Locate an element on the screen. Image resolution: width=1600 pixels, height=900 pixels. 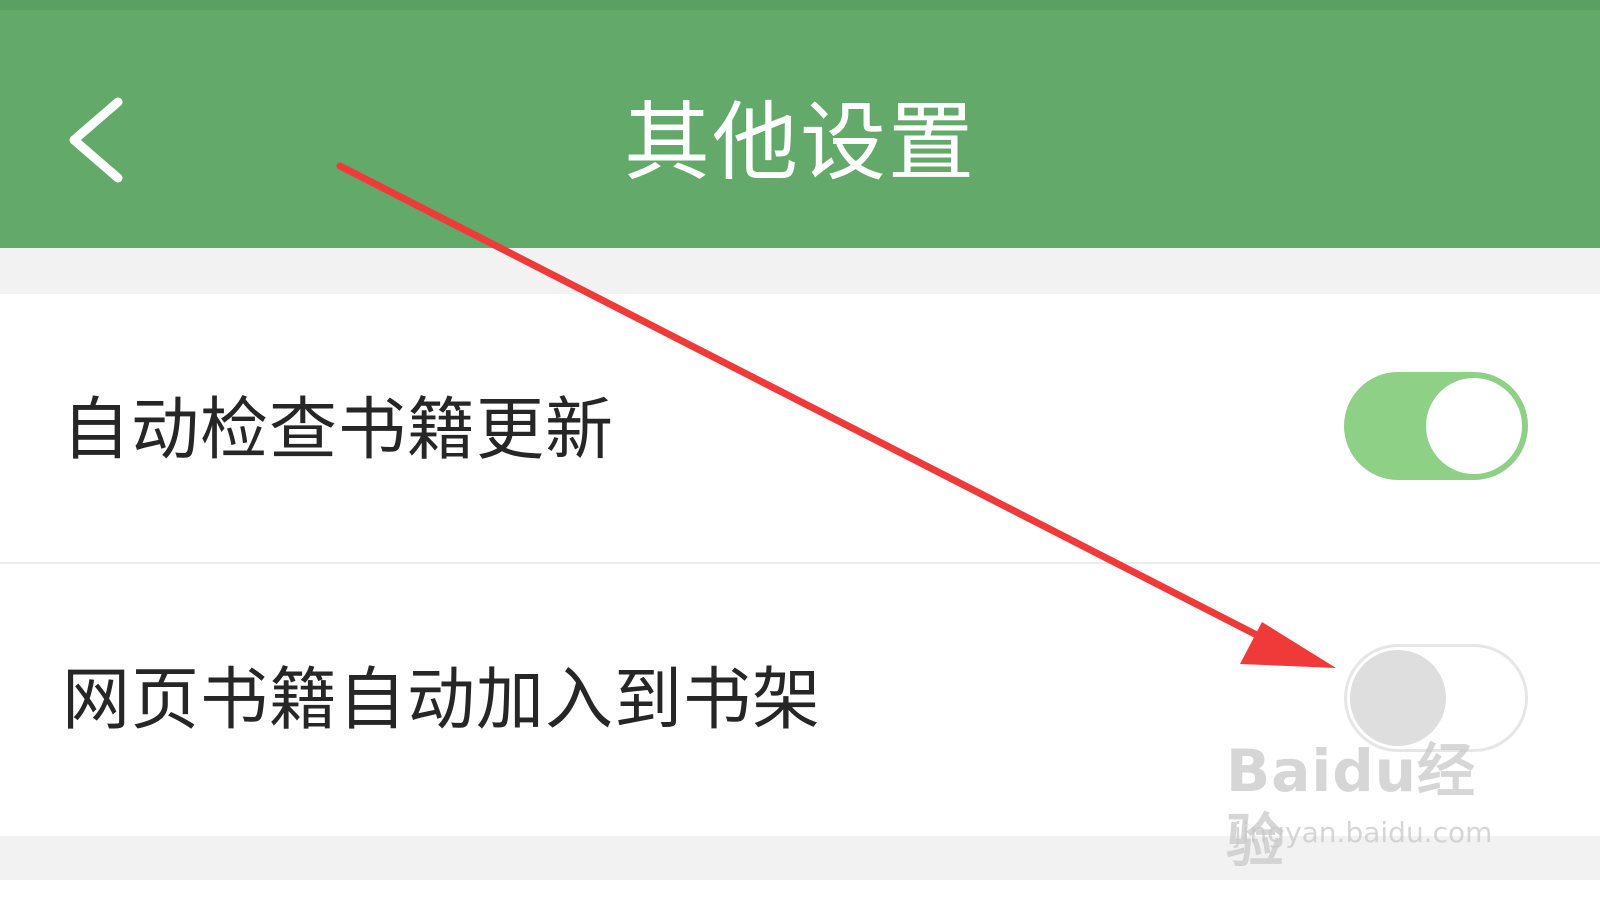
setting-label: 自动检查书籍更新 is located at coordinates (338, 430).